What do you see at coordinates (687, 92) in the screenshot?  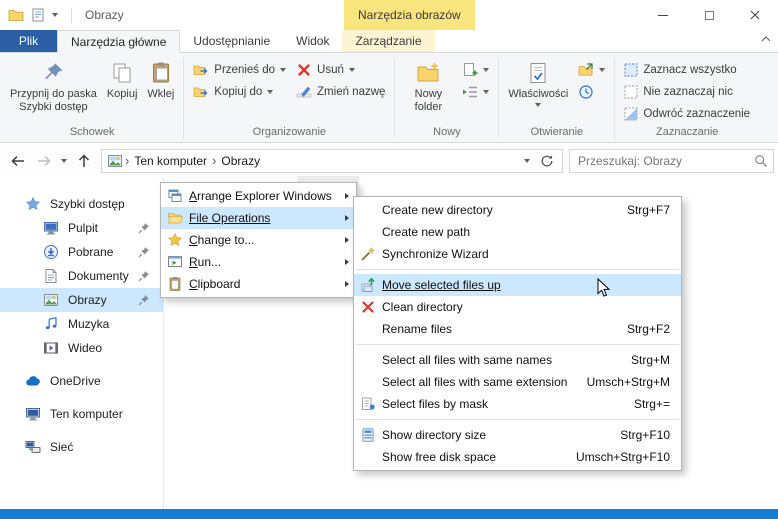 I see `select-none-button: Nie zaznaczaj nic` at bounding box center [687, 92].